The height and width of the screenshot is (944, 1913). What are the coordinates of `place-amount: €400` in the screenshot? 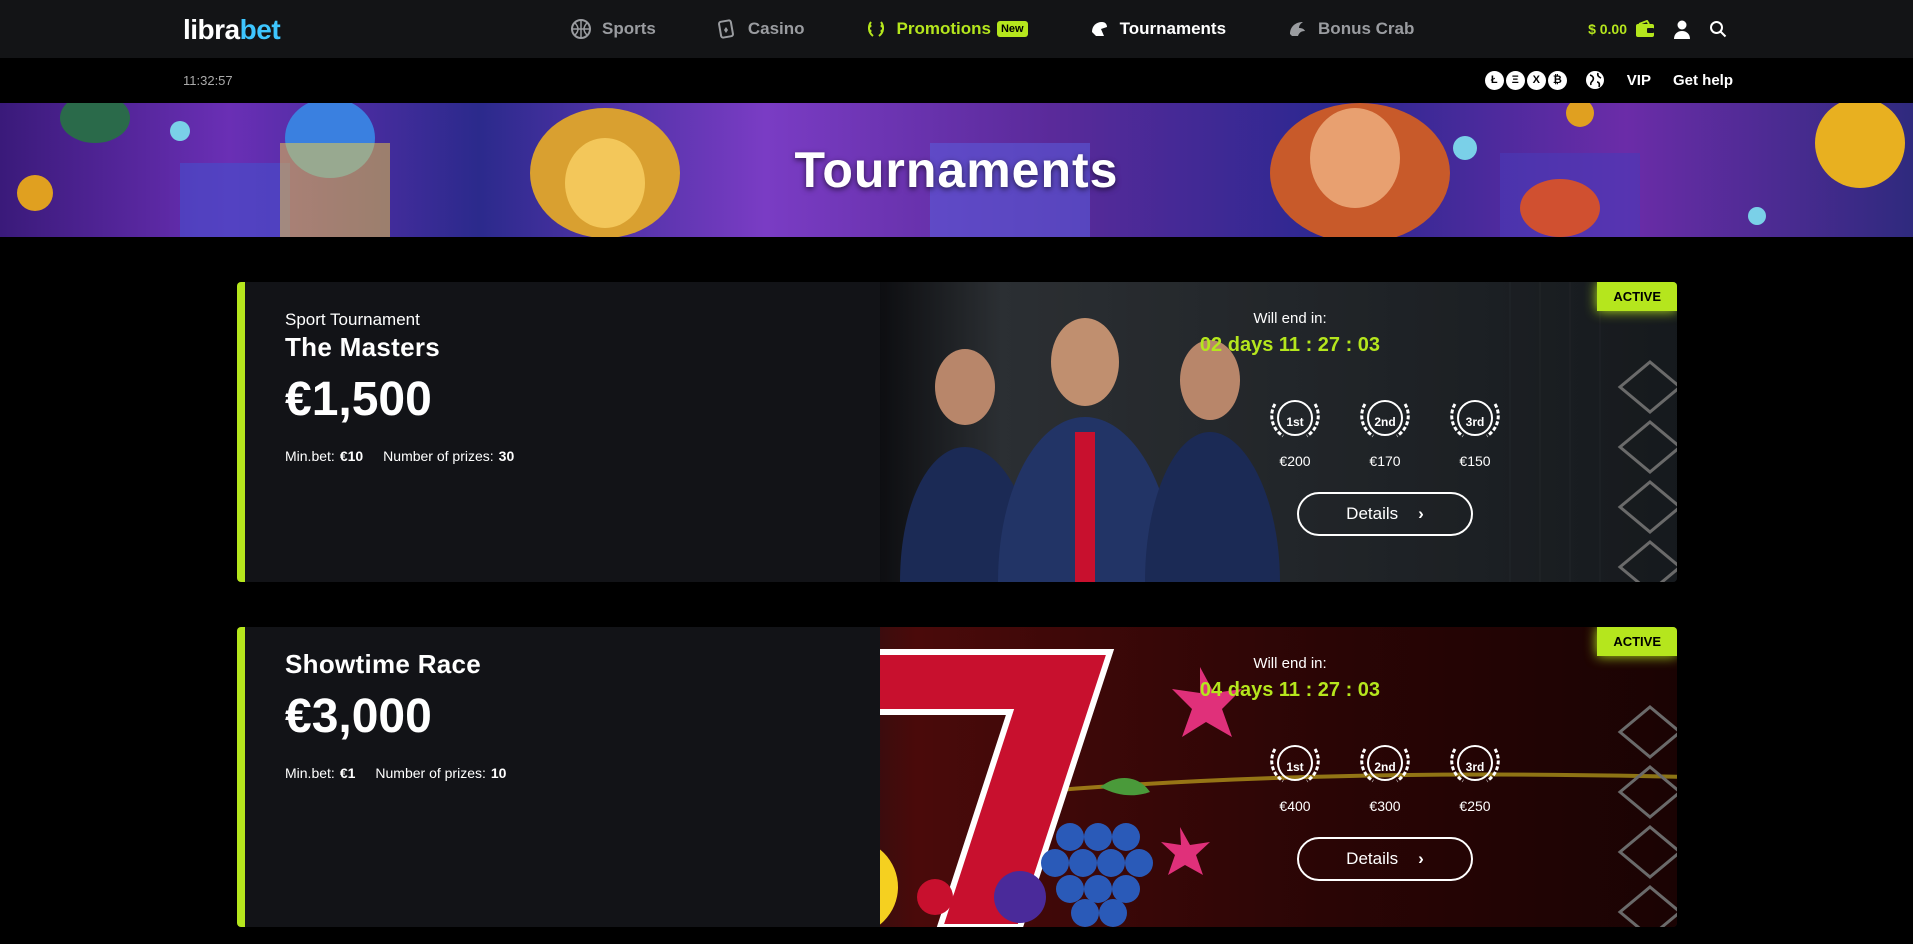 It's located at (1295, 806).